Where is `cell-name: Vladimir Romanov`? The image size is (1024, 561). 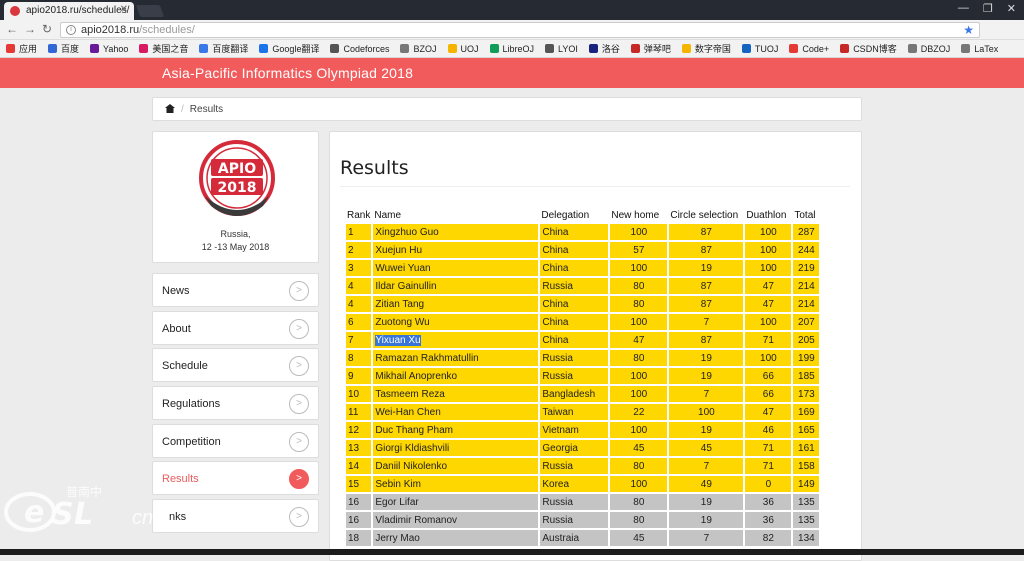
cell-name: Vladimir Romanov is located at coordinates (456, 520).